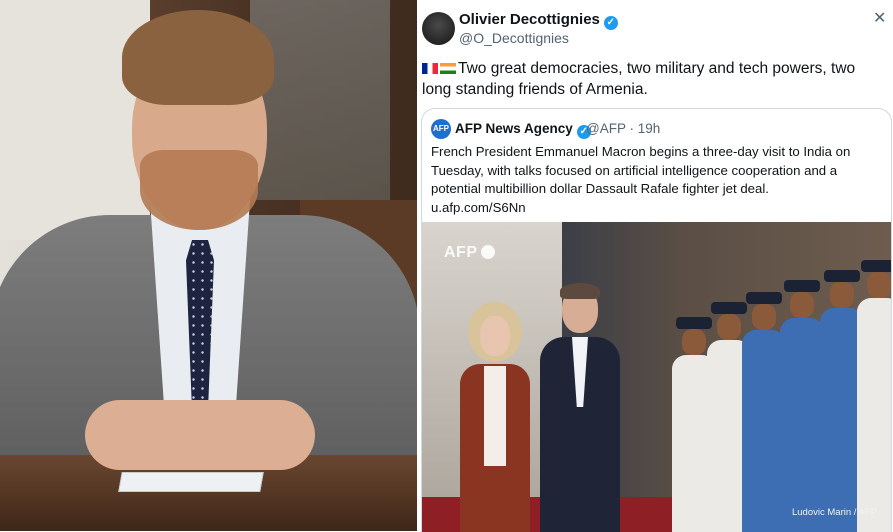 The image size is (893, 532). Describe the element at coordinates (658, 208) in the screenshot. I see `quoted-link: u.afp.com/S6Nn` at that location.